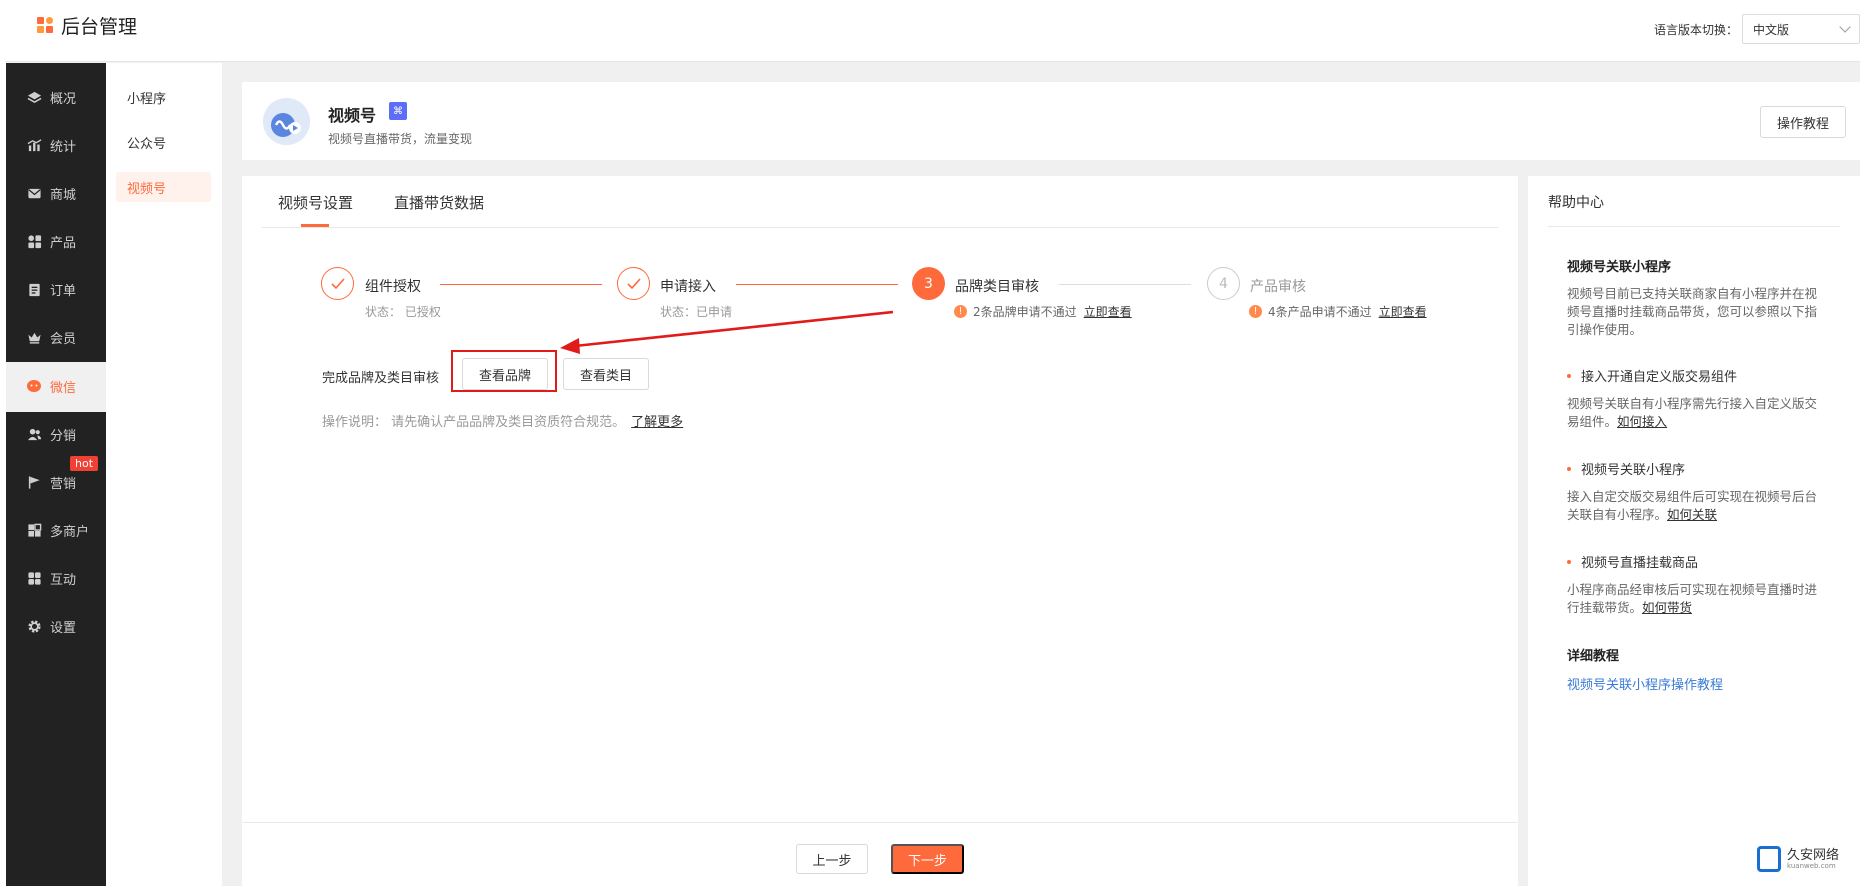  What do you see at coordinates (1692, 514) in the screenshot?
I see `how-to-link-link: 如何关联` at bounding box center [1692, 514].